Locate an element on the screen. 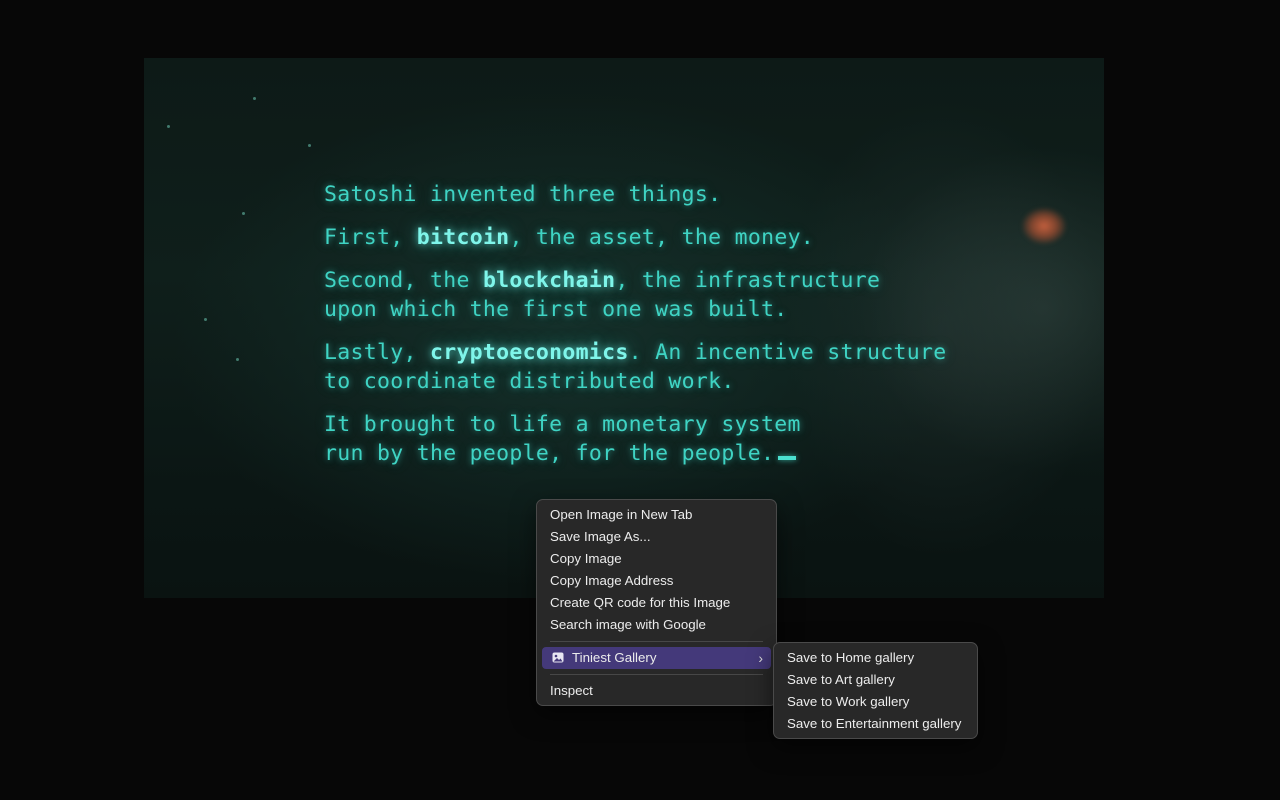 Image resolution: width=1280 pixels, height=800 pixels. text-segment: upon which the first one was built. is located at coordinates (556, 309).